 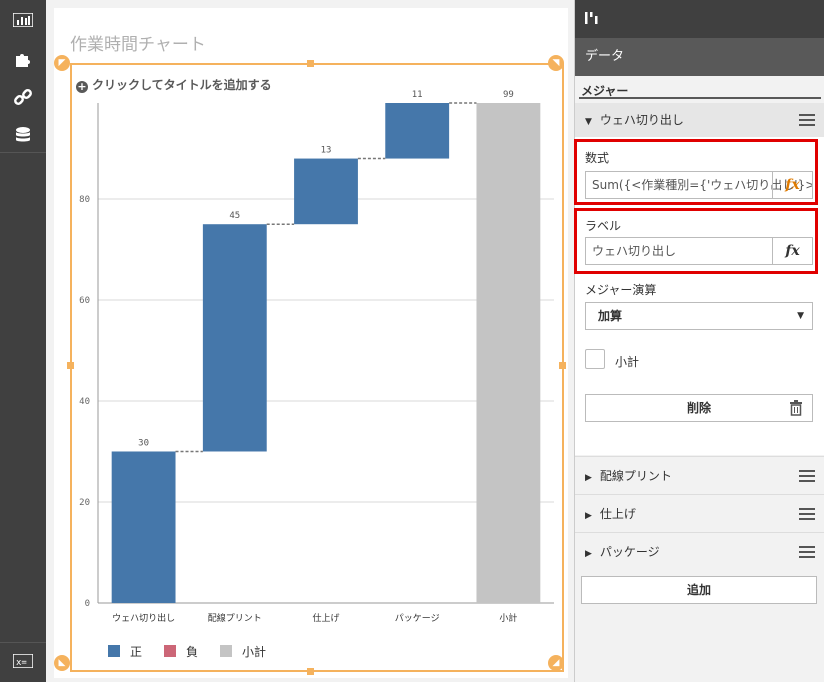 What do you see at coordinates (699, 408) in the screenshot?
I see `delete-button: 削除` at bounding box center [699, 408].